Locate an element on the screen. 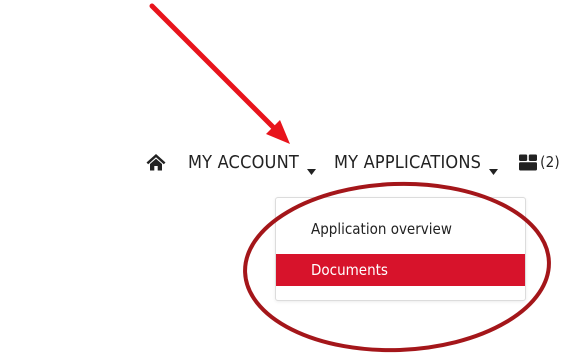 This screenshot has height=354, width=586. menu-item-application-overview: Application overview is located at coordinates (400, 229).